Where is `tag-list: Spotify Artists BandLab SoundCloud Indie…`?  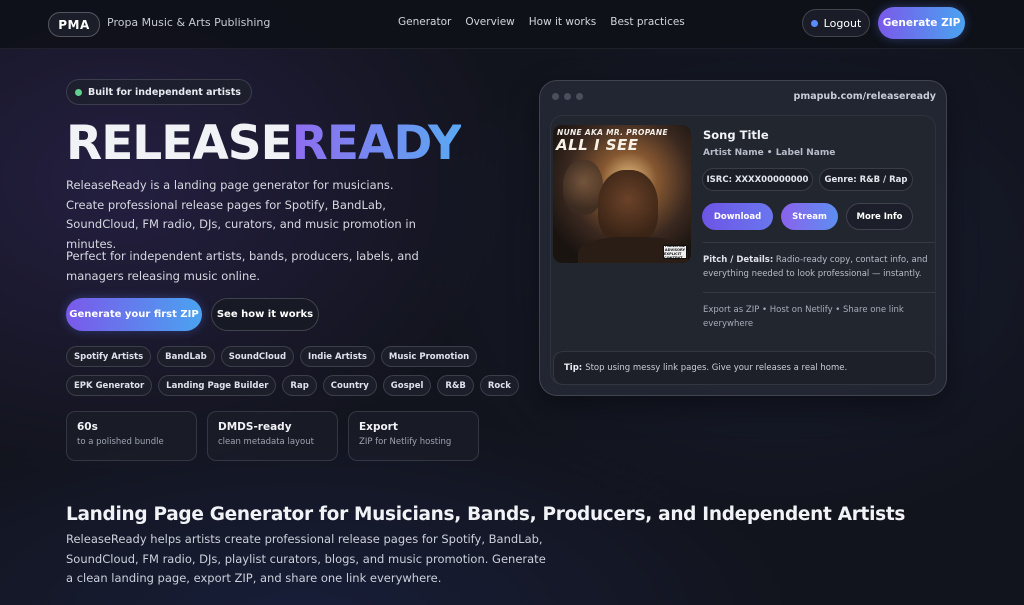
tag-list: Spotify Artists BandLab SoundCloud Indie… is located at coordinates (296, 371).